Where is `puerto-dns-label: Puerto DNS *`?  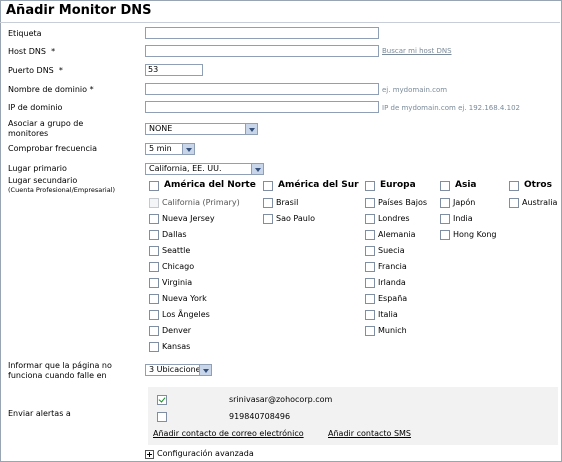 puerto-dns-label: Puerto DNS * is located at coordinates (35, 70).